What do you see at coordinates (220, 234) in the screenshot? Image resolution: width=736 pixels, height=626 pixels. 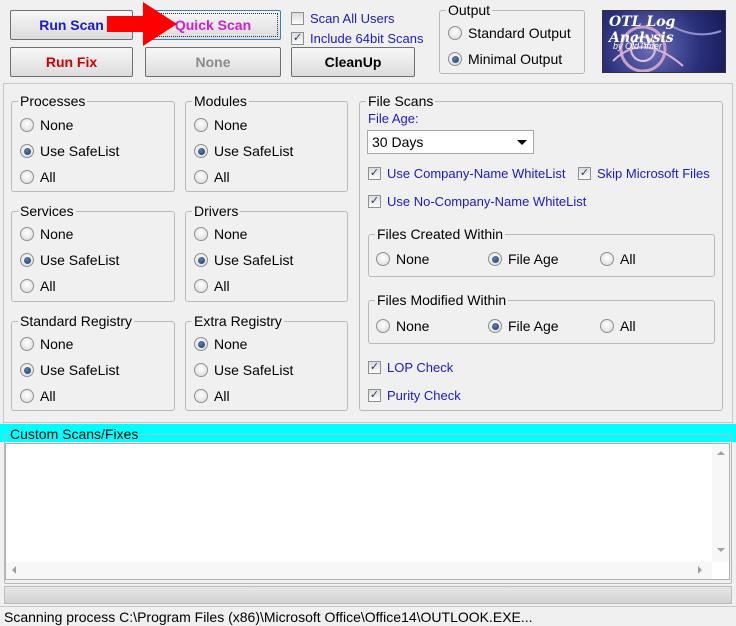 I see `drivers-none-radio: None` at bounding box center [220, 234].